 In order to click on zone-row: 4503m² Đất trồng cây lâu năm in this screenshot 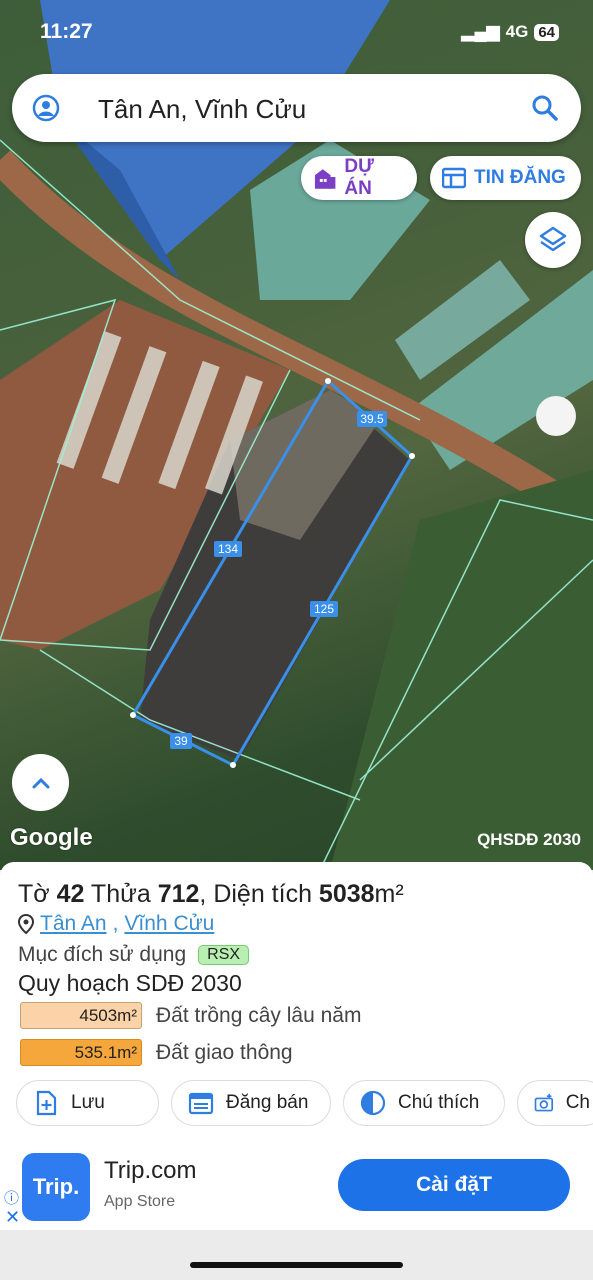, I will do `click(190, 1015)`.